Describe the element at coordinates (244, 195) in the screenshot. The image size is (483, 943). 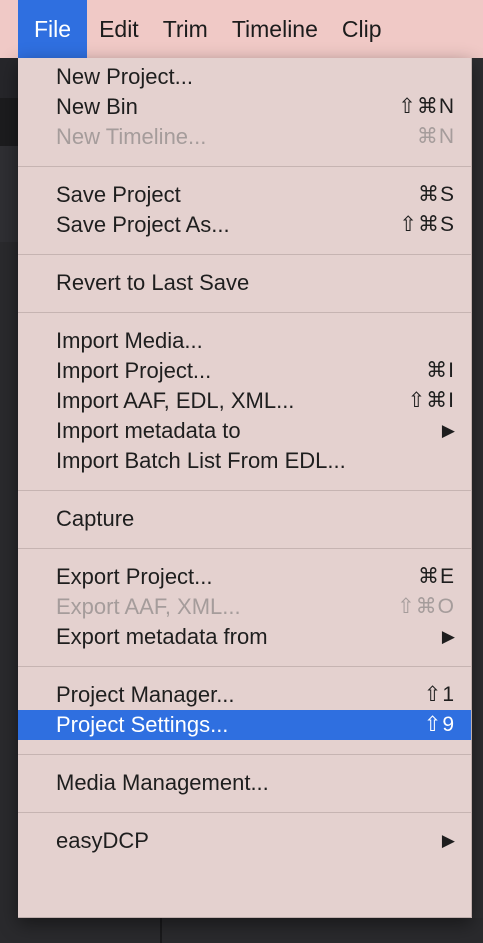
I see `menu-item-save-project: Save Project ⌘S` at that location.